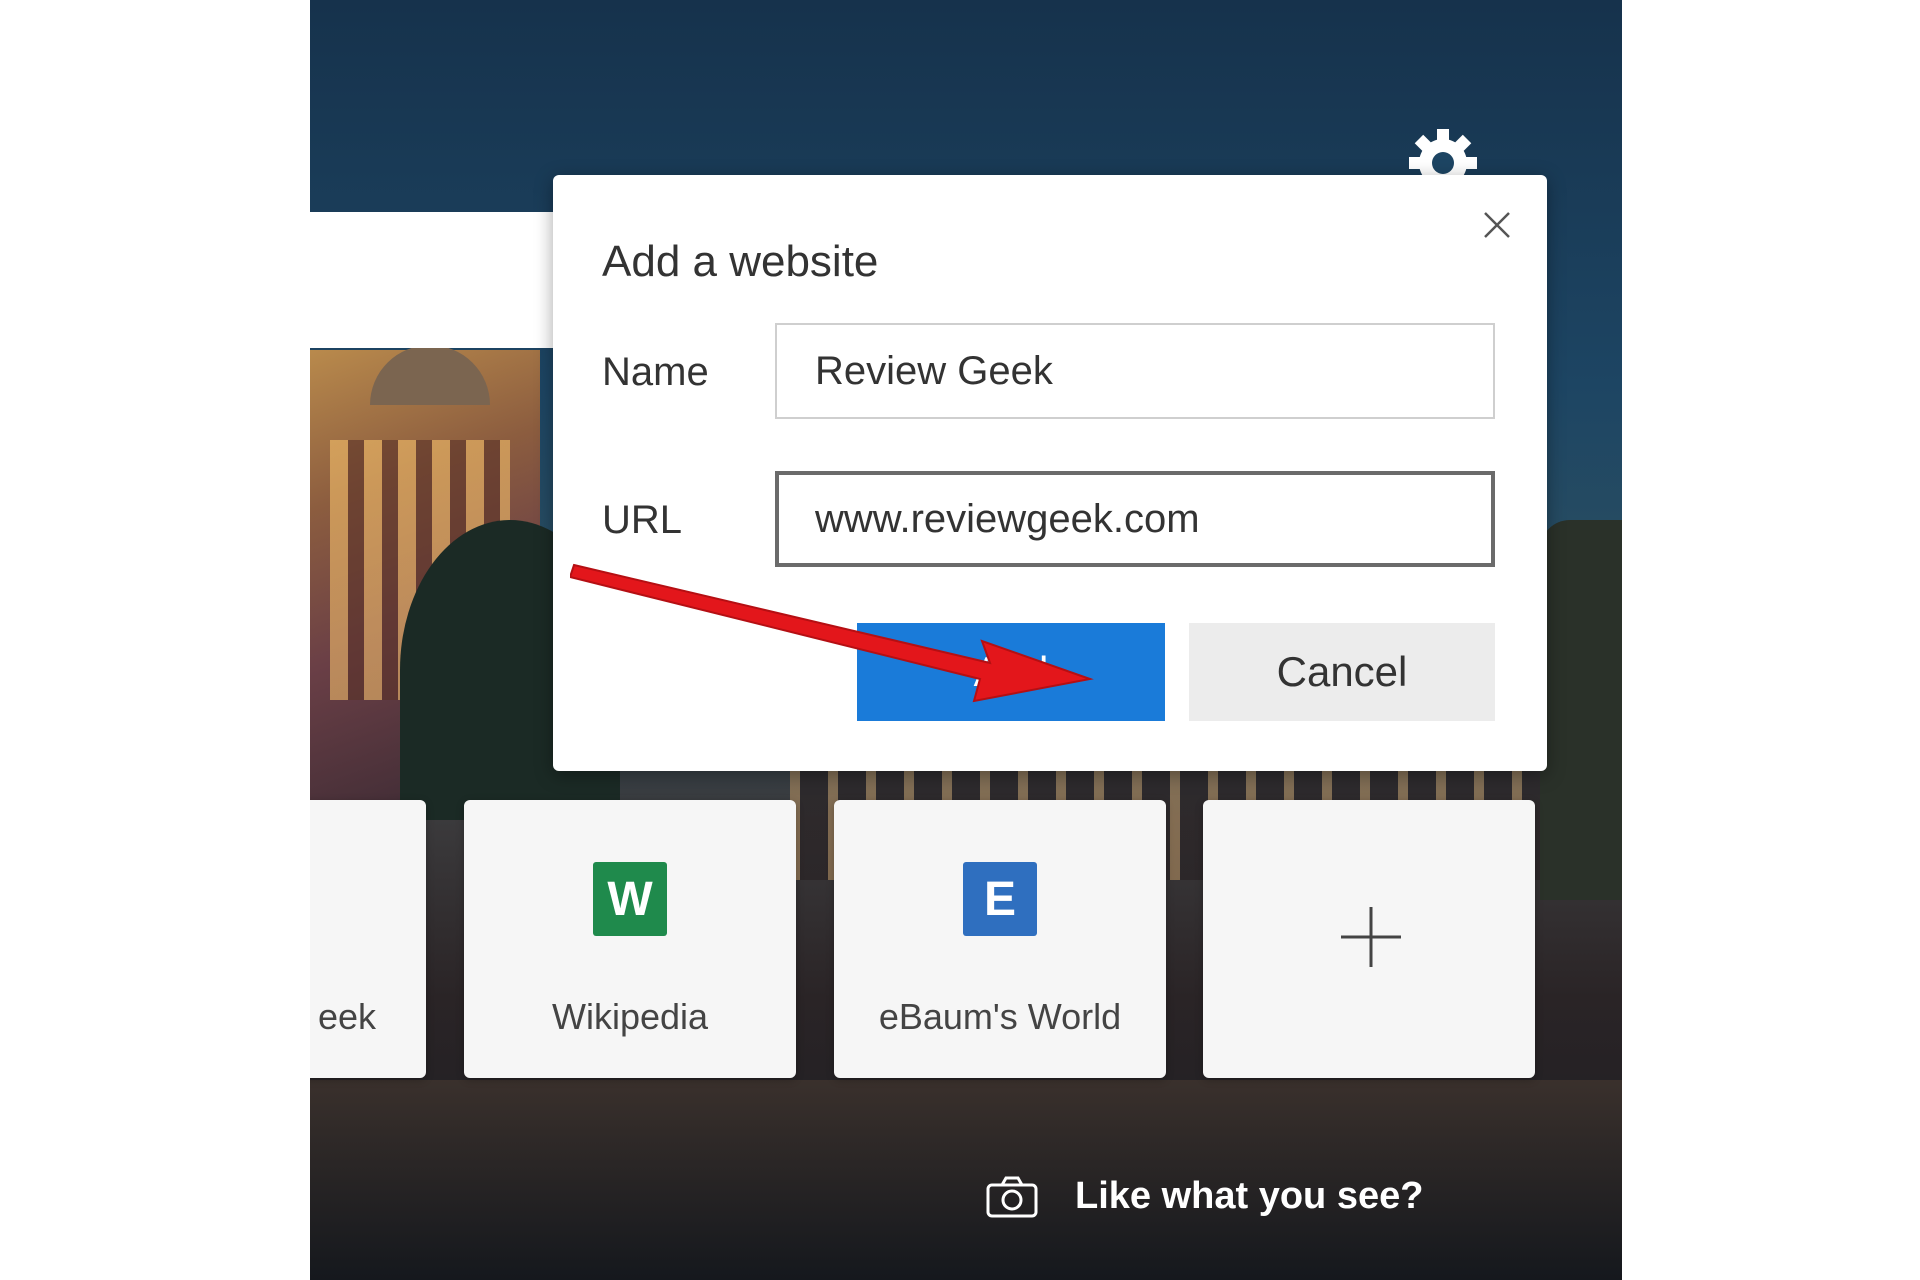 Image resolution: width=1920 pixels, height=1280 pixels. What do you see at coordinates (642, 520) in the screenshot?
I see `url-label: URL` at bounding box center [642, 520].